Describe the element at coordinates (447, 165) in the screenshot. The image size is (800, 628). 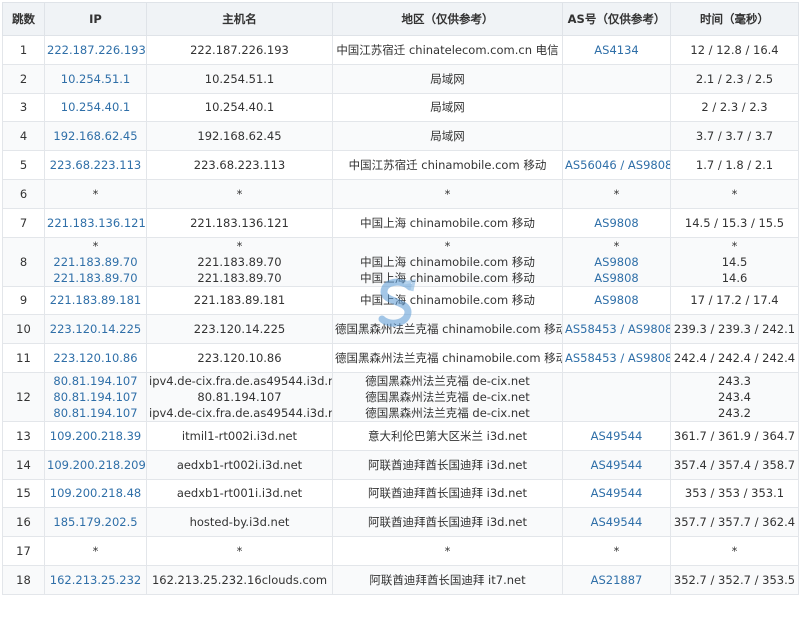
I see `region-cell: 中国江苏宿迁 chinamobile.com 移动` at that location.